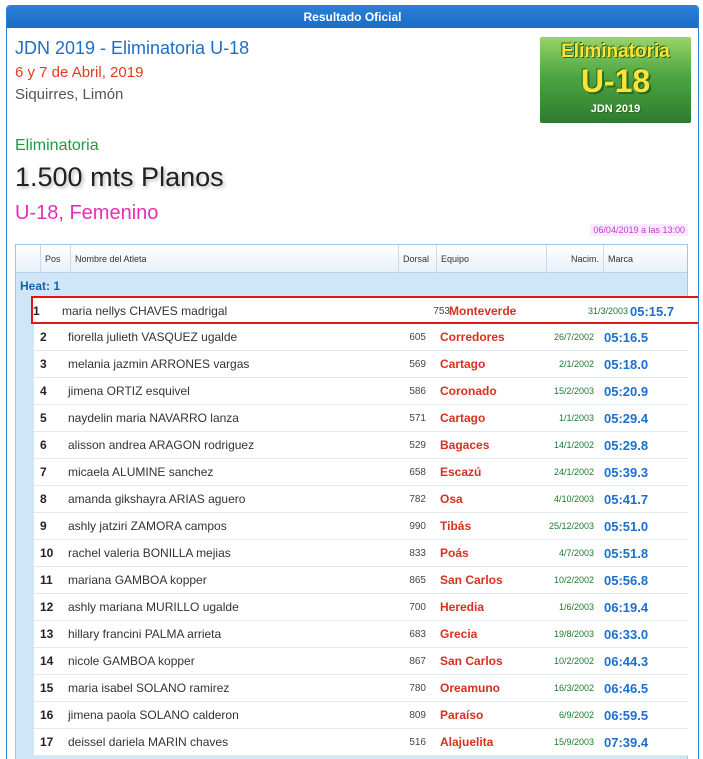 This screenshot has height=759, width=703. What do you see at coordinates (626, 472) in the screenshot?
I see `result-mark: 05:39.3` at bounding box center [626, 472].